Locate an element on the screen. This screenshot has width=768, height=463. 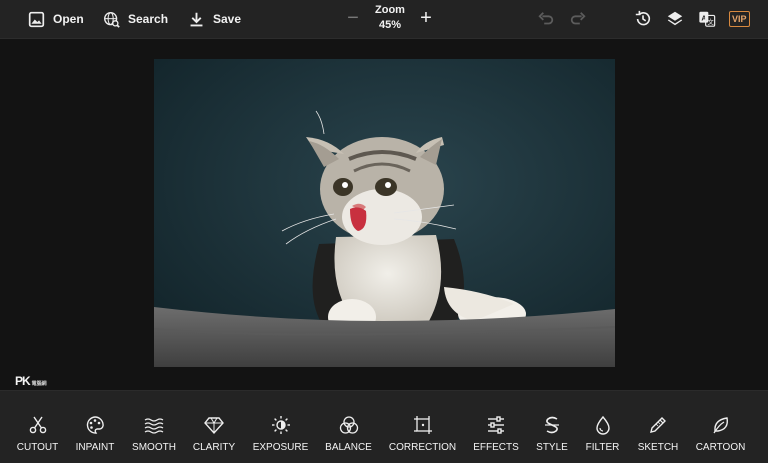
tool-sketch: SKETCH is located at coordinates (658, 434).